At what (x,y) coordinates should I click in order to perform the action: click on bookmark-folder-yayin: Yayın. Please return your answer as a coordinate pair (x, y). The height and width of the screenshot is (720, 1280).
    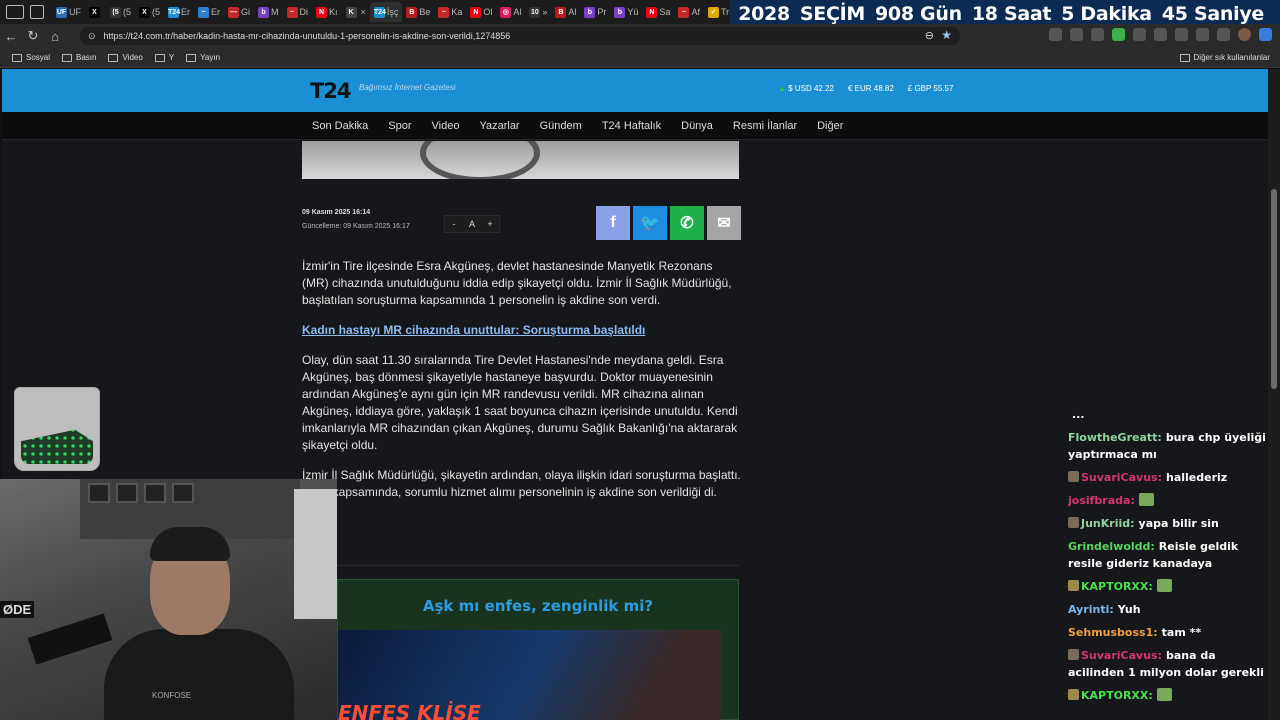
    Looking at the image, I should click on (203, 57).